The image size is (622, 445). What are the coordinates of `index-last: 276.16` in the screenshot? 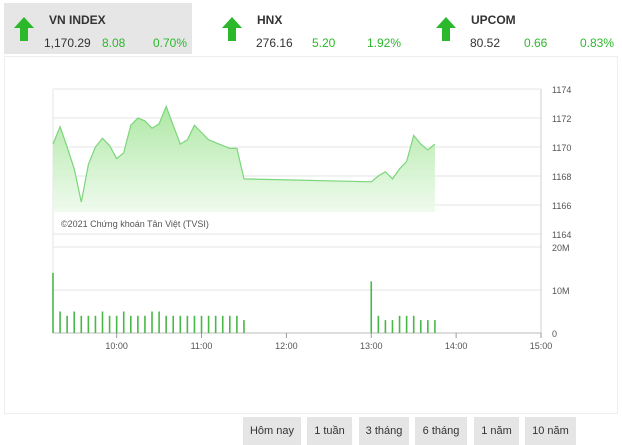 It's located at (274, 43).